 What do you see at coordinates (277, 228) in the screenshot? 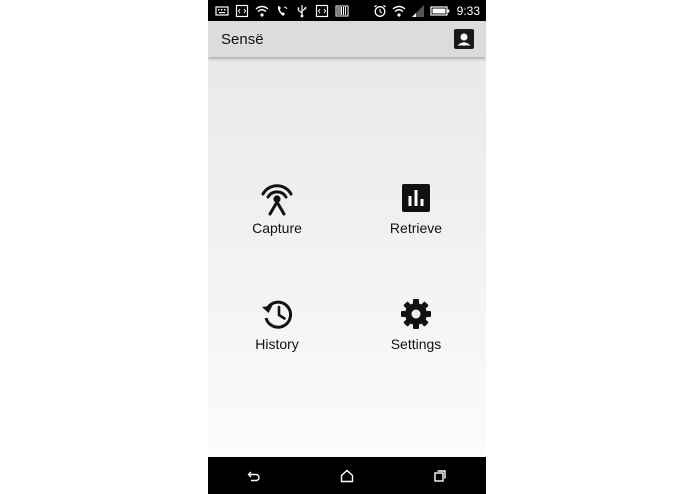
I see `capture-label: Capture` at bounding box center [277, 228].